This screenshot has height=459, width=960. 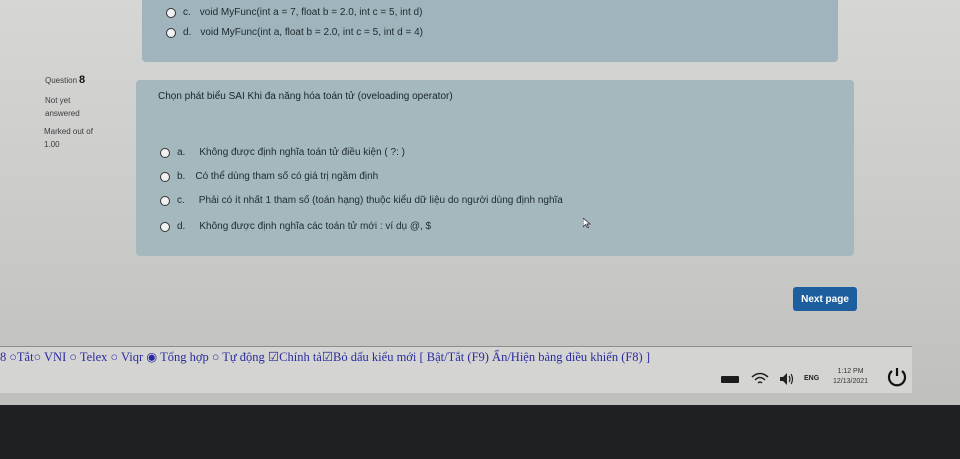 I want to click on option-text: Có thể dùng tham số có giá trị ngầm định, so click(x=287, y=176).